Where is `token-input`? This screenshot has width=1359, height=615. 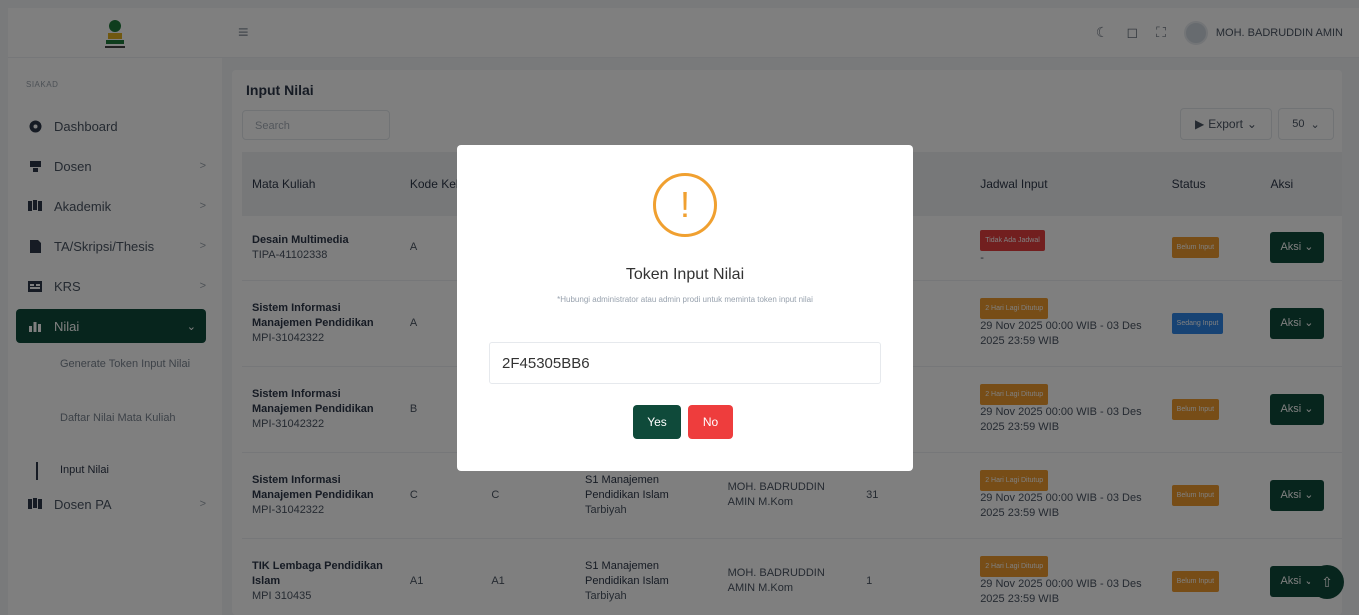 token-input is located at coordinates (685, 363).